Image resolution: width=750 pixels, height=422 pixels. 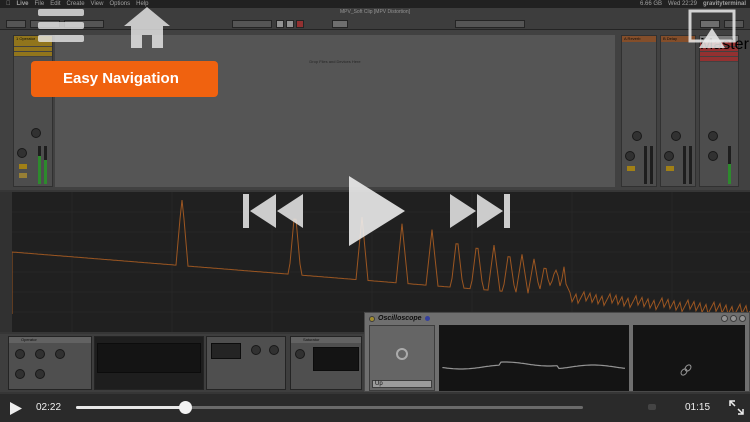 What do you see at coordinates (130, 407) in the screenshot?
I see `seek-progress` at bounding box center [130, 407].